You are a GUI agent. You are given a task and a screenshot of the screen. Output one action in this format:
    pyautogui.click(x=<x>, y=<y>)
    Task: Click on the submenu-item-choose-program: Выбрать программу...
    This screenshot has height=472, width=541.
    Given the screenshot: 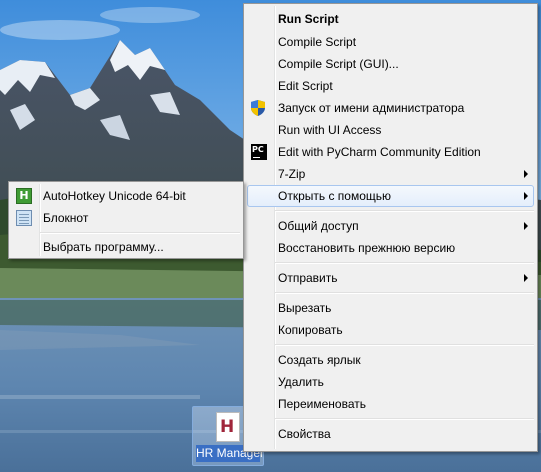 What is the action you would take?
    pyautogui.click(x=126, y=247)
    